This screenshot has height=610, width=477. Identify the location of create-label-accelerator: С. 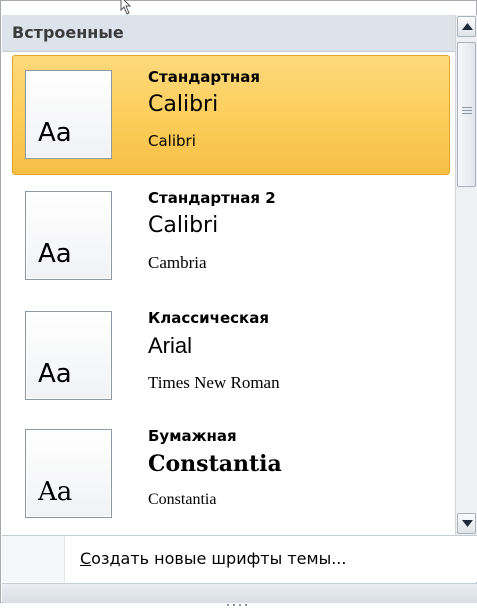
(86, 558).